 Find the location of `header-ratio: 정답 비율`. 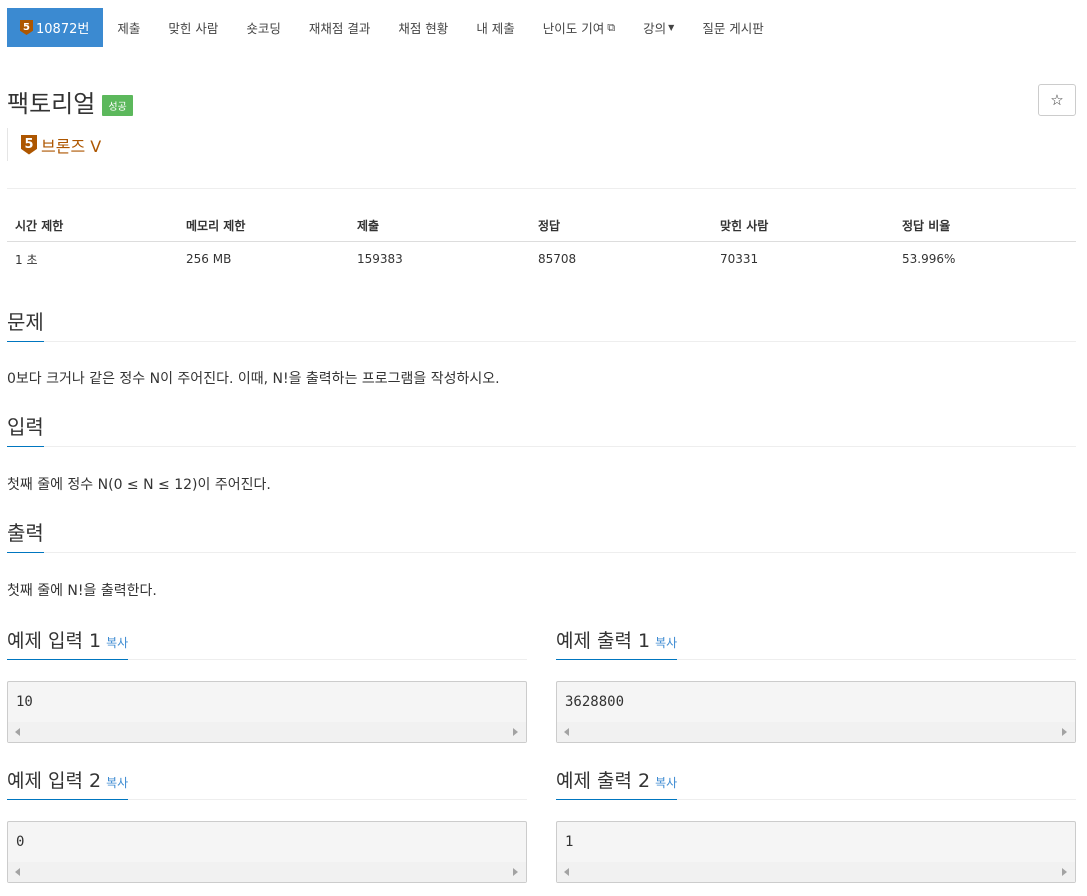

header-ratio: 정답 비율 is located at coordinates (926, 225).